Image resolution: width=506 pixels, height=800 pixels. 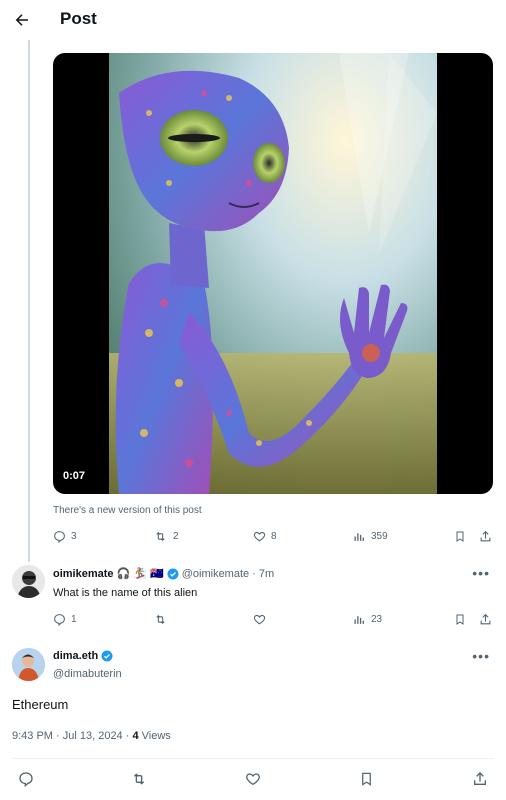 I want to click on reply-button: 1, so click(x=65, y=619).